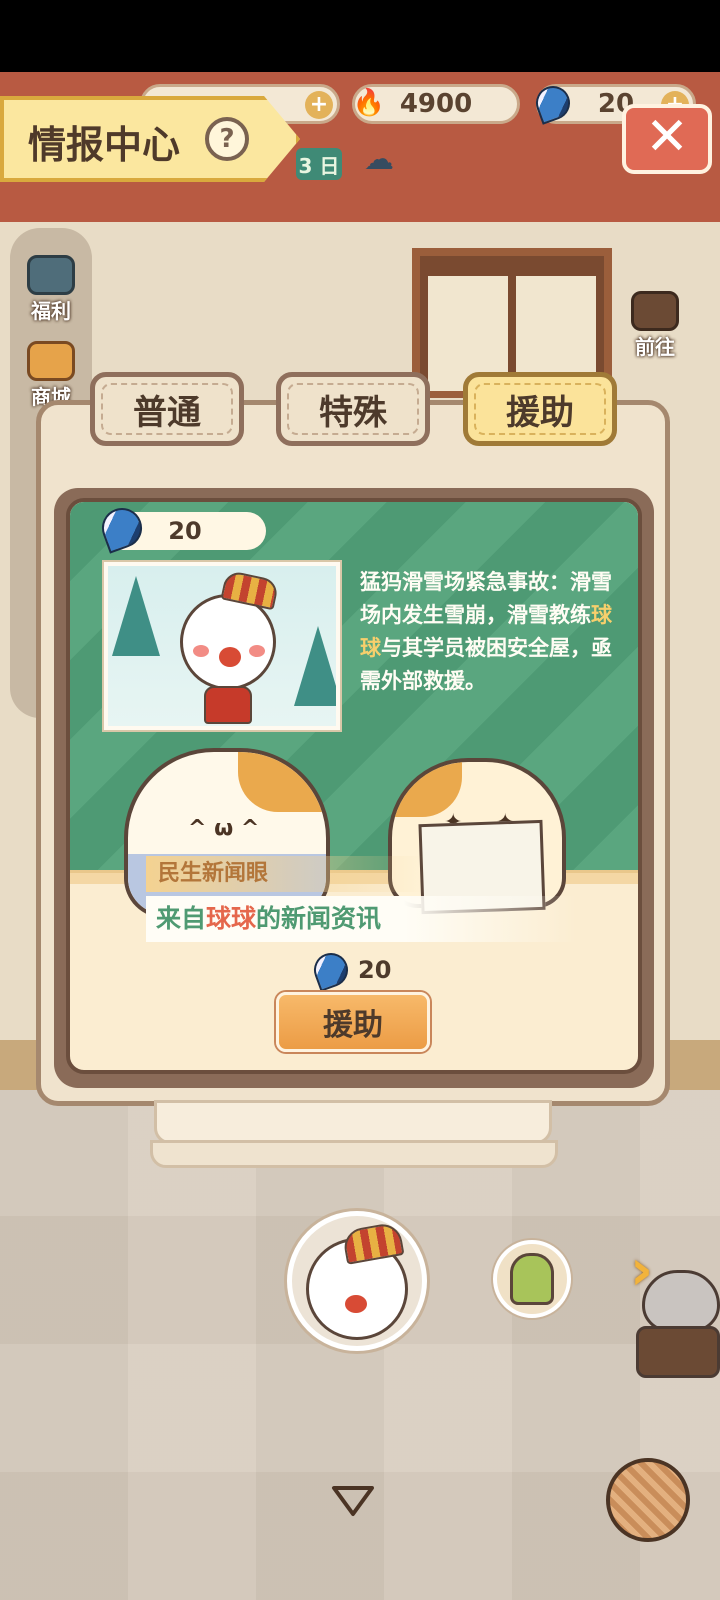 This screenshot has width=720, height=1600. I want to click on tab-label: 普通, so click(167, 412).